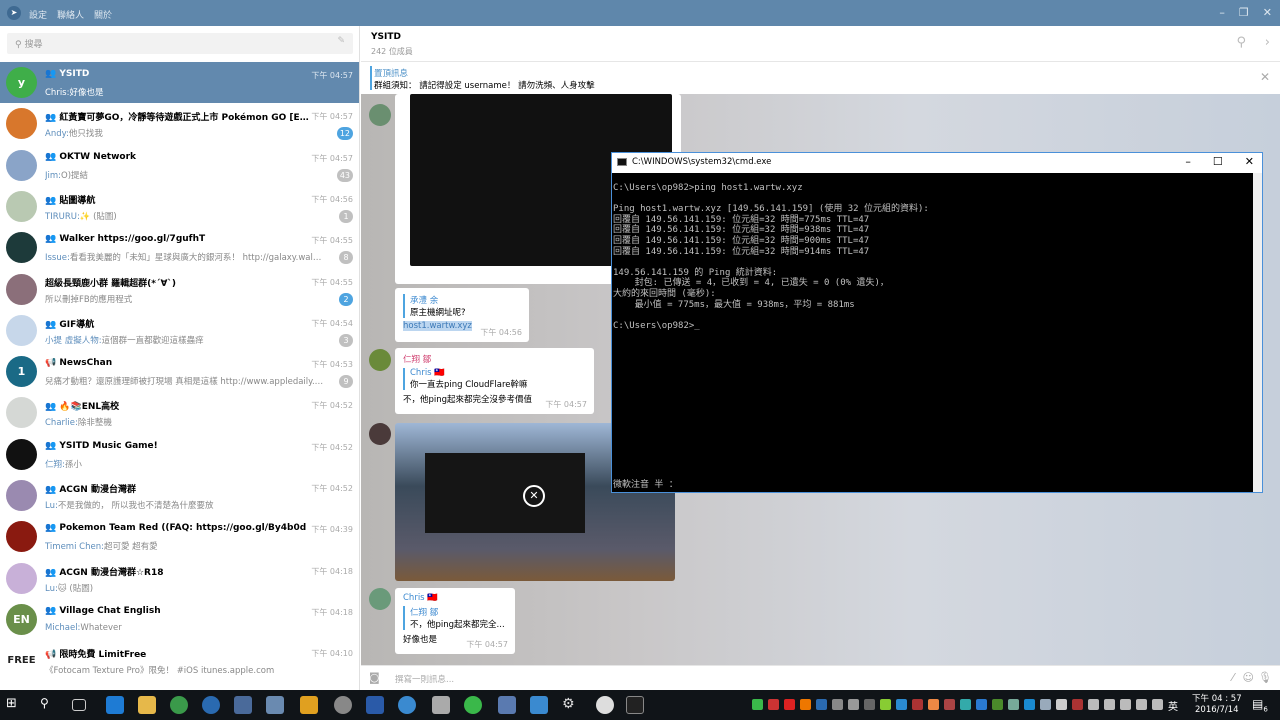 This screenshot has height=720, width=1280. What do you see at coordinates (1249, 161) in the screenshot?
I see `cmd-close-button: ✕` at bounding box center [1249, 161].